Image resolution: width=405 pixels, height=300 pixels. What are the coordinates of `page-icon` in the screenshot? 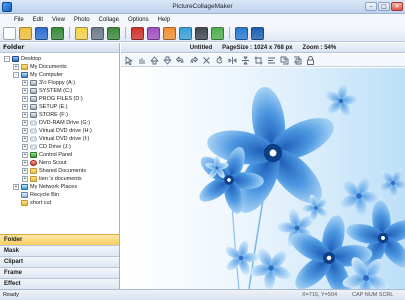 It's located at (81, 33).